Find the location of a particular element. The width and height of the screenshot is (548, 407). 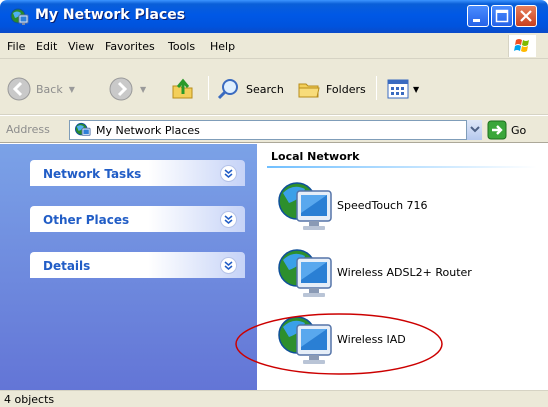

menu-favorites: Favorites is located at coordinates (130, 46).